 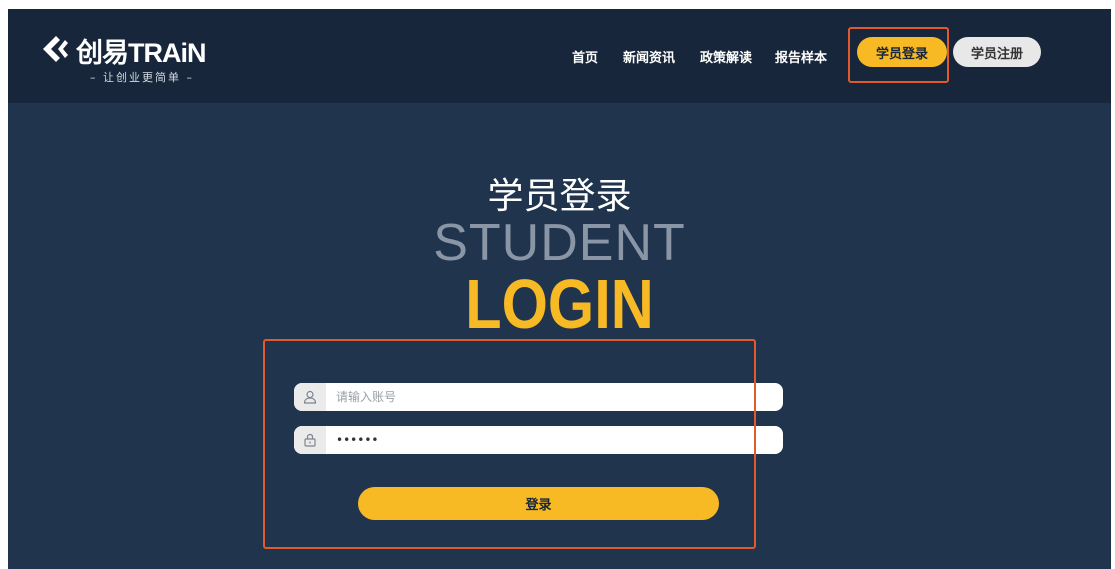 I want to click on brand-name: 创易TRAiN, so click(x=141, y=53).